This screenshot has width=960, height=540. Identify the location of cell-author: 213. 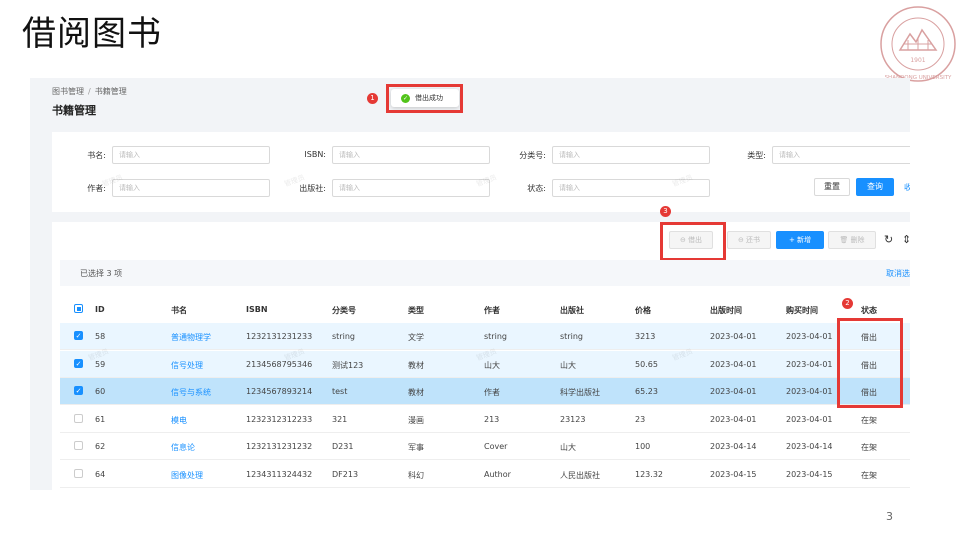
(492, 419).